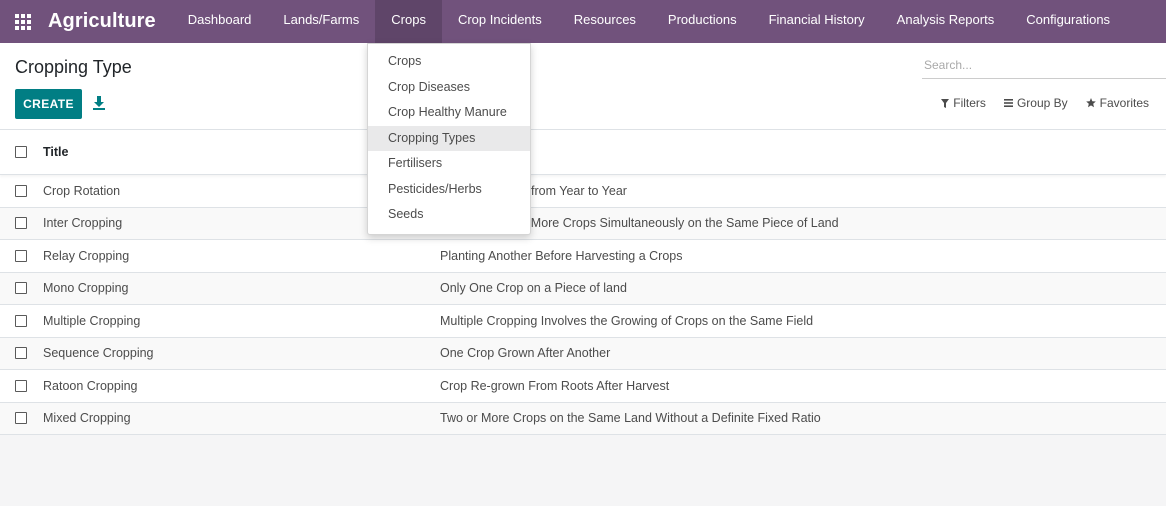 Image resolution: width=1166 pixels, height=506 pixels. Describe the element at coordinates (21, 152) in the screenshot. I see `select-all-checkbox` at that location.